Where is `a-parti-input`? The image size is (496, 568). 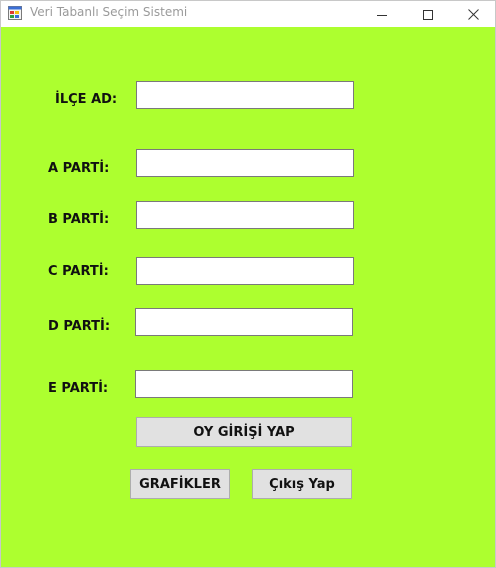
a-parti-input is located at coordinates (245, 163).